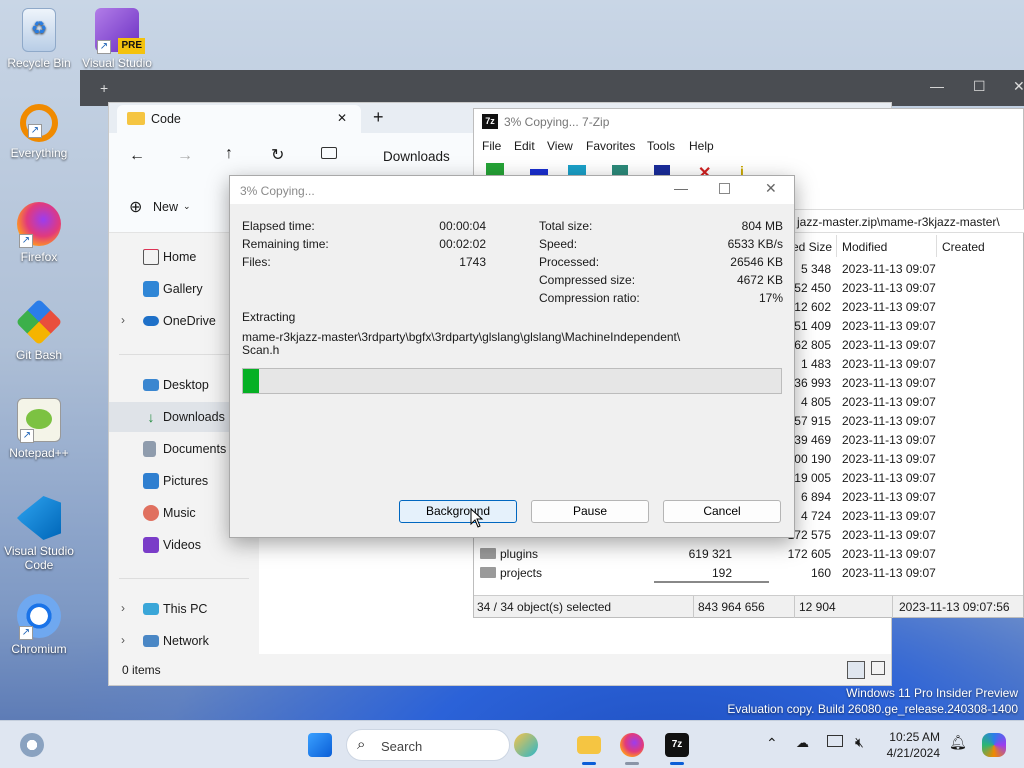 The image size is (1024, 768). Describe the element at coordinates (342, 118) in the screenshot. I see `close-tab-icon: ✕` at that location.